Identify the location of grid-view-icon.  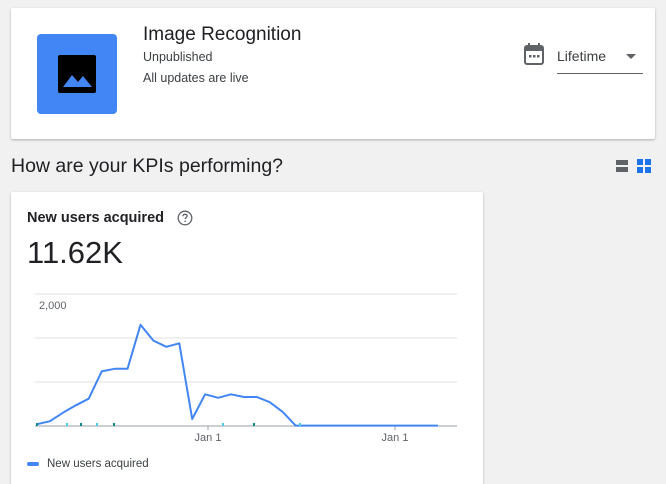
(644, 166).